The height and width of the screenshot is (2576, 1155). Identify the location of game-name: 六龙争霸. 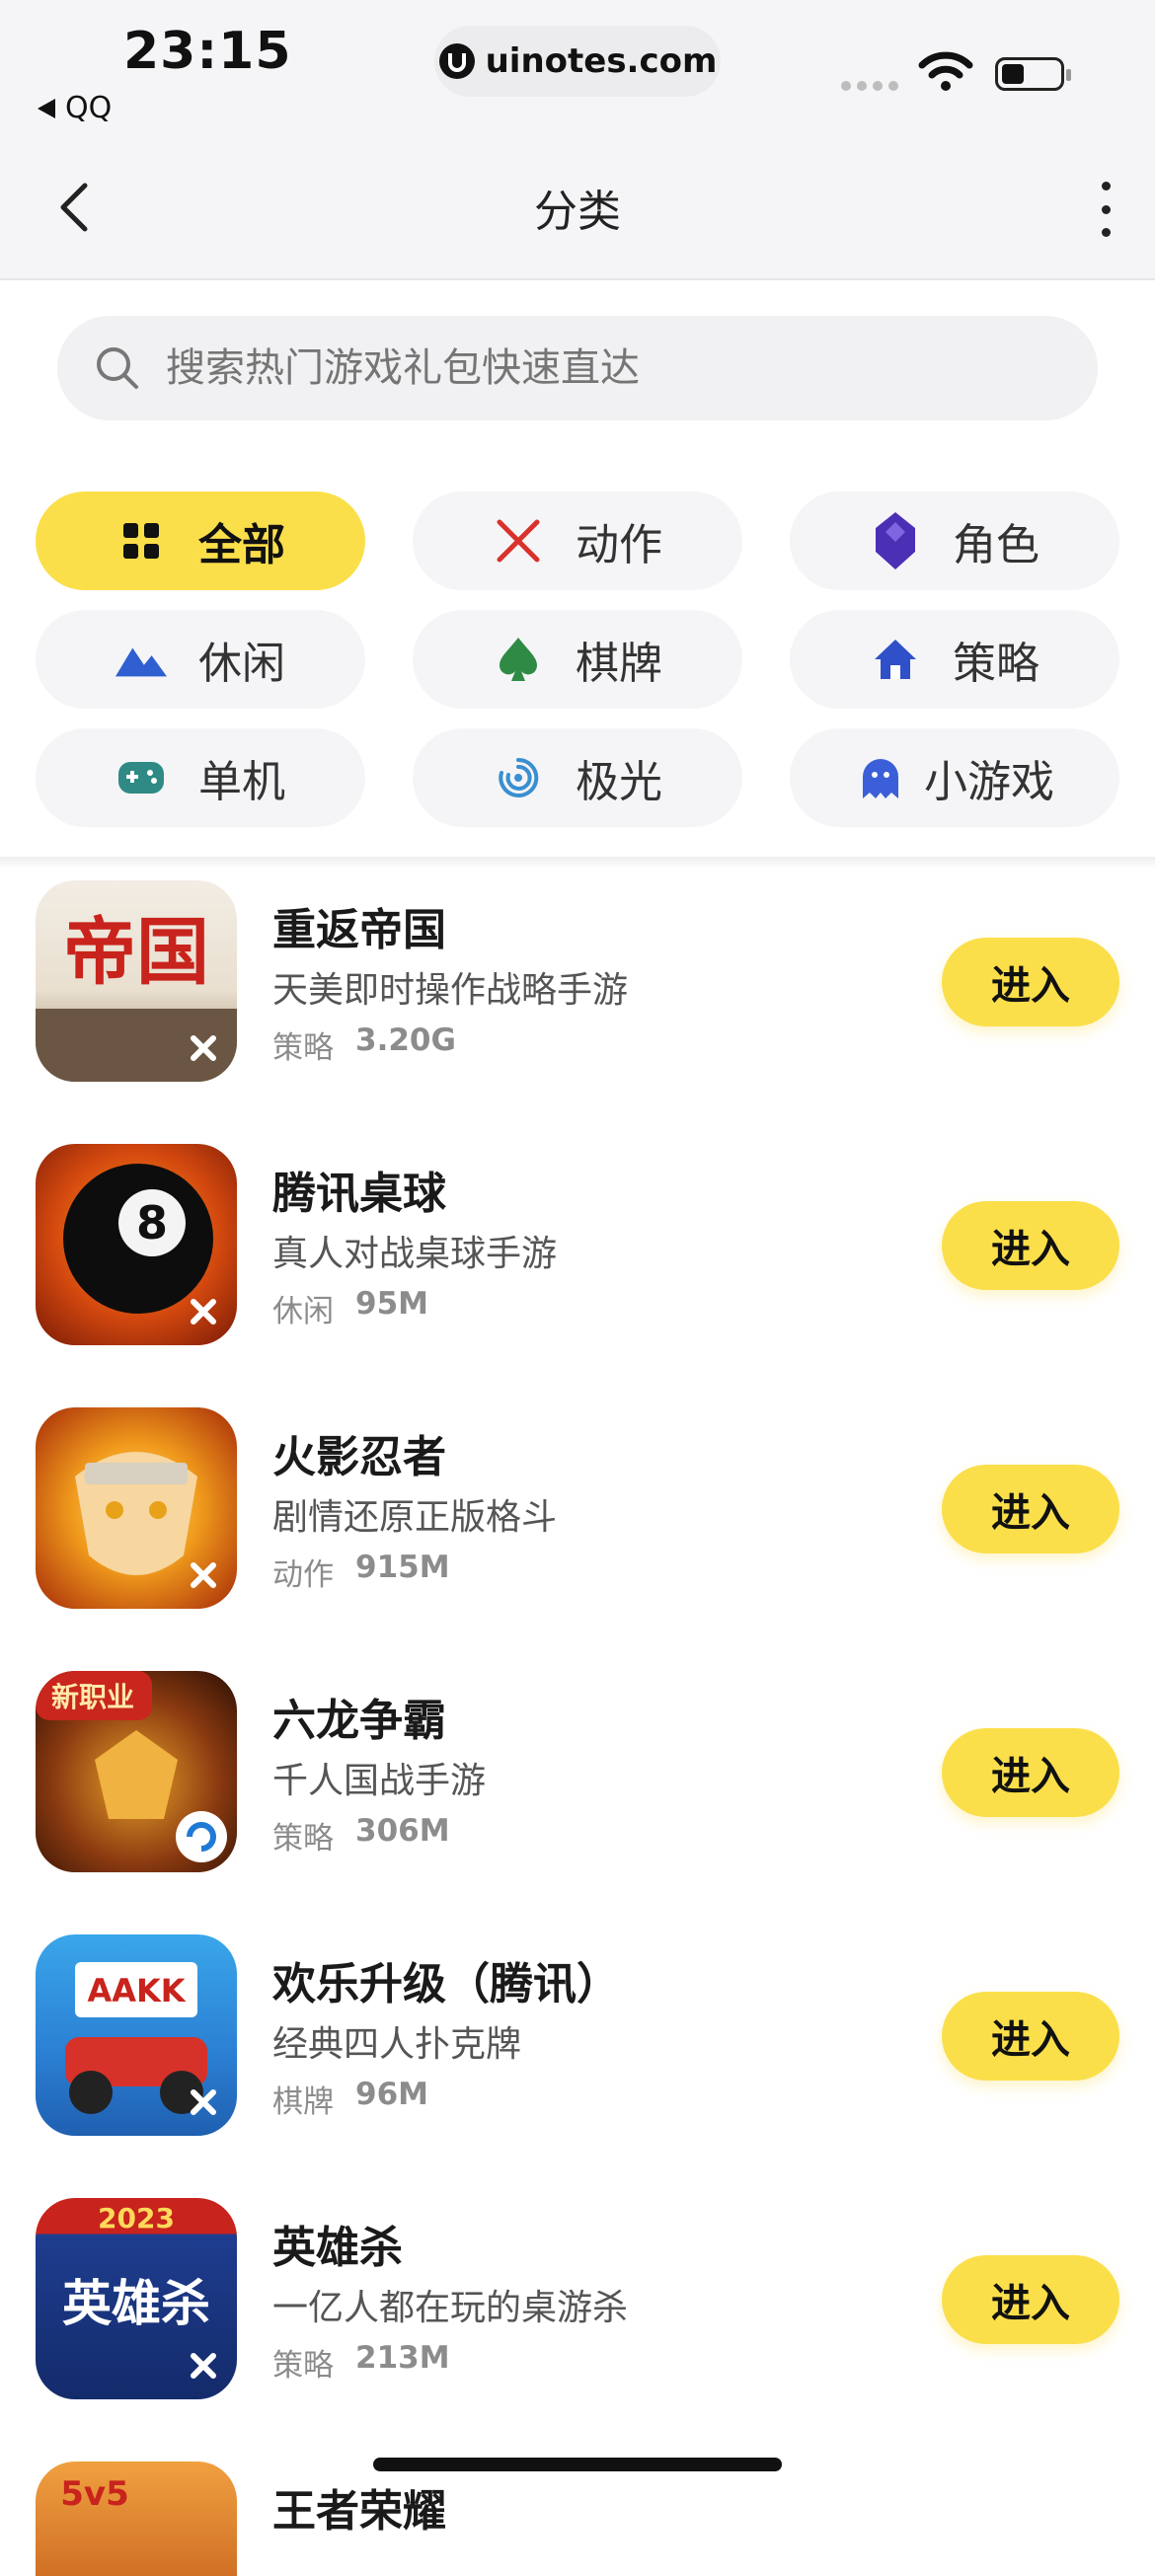
(359, 1721).